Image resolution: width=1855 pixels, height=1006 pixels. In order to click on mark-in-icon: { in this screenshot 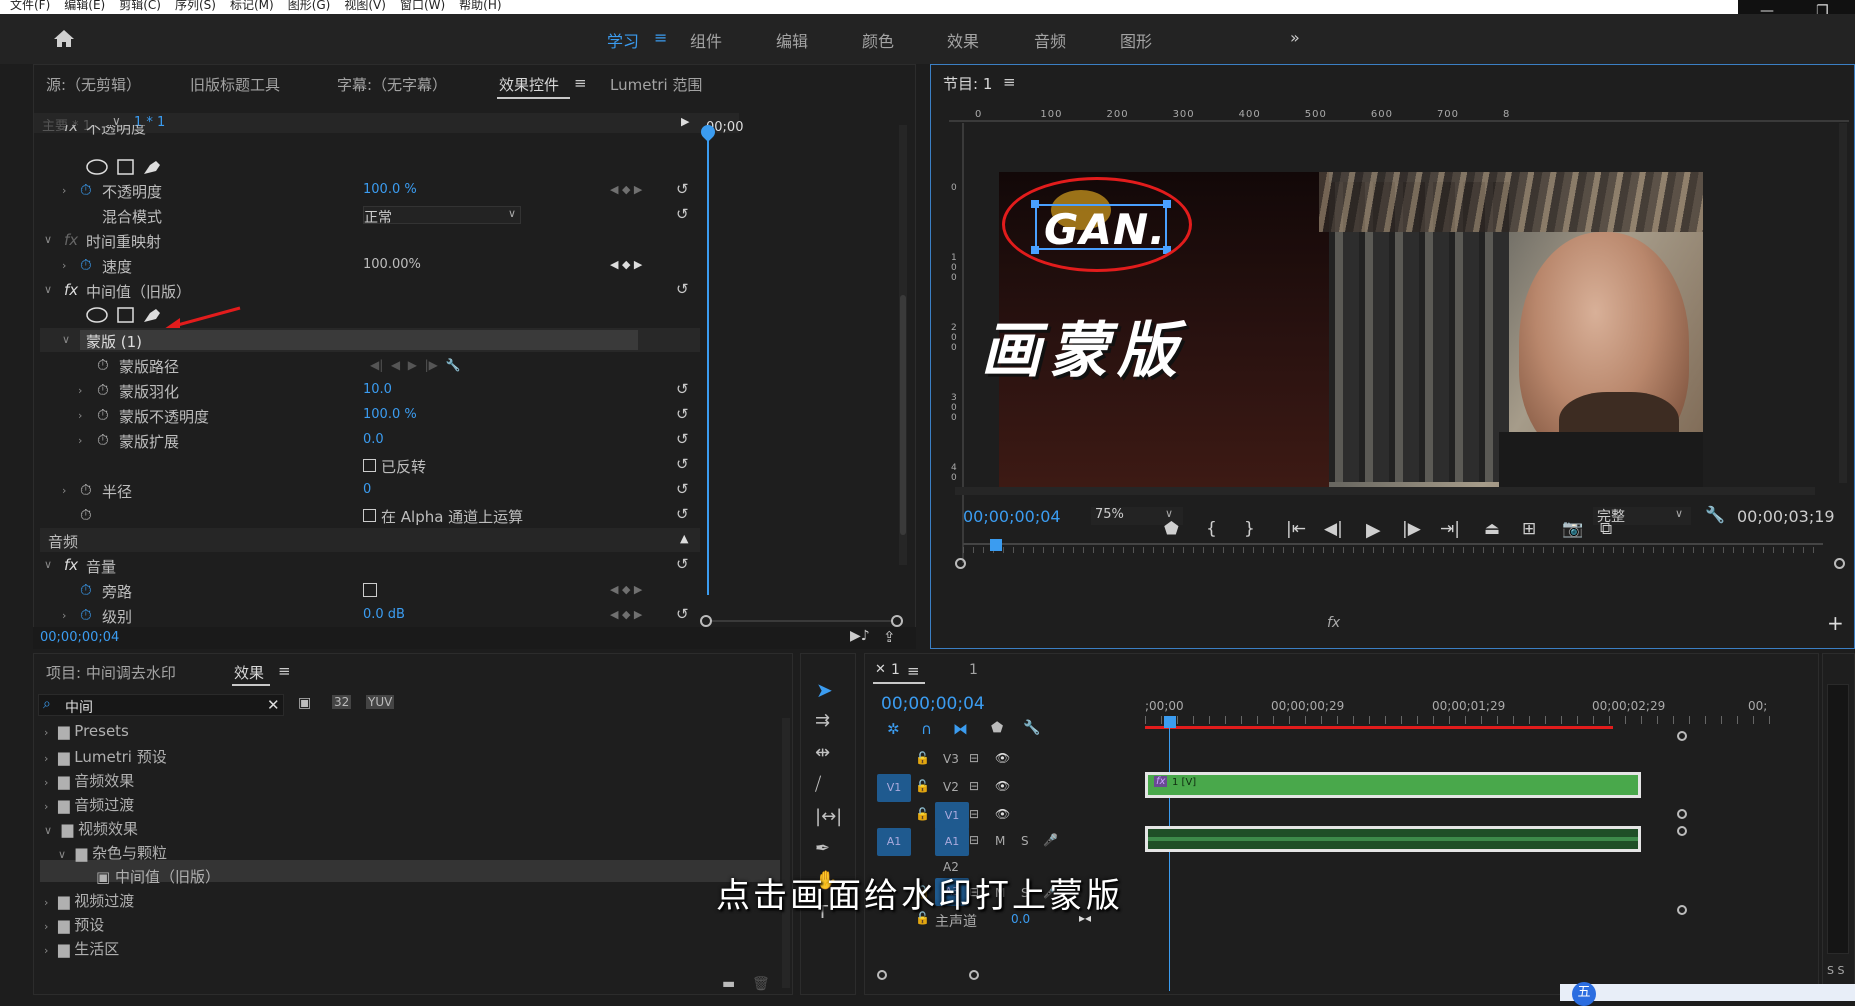, I will do `click(1211, 529)`.